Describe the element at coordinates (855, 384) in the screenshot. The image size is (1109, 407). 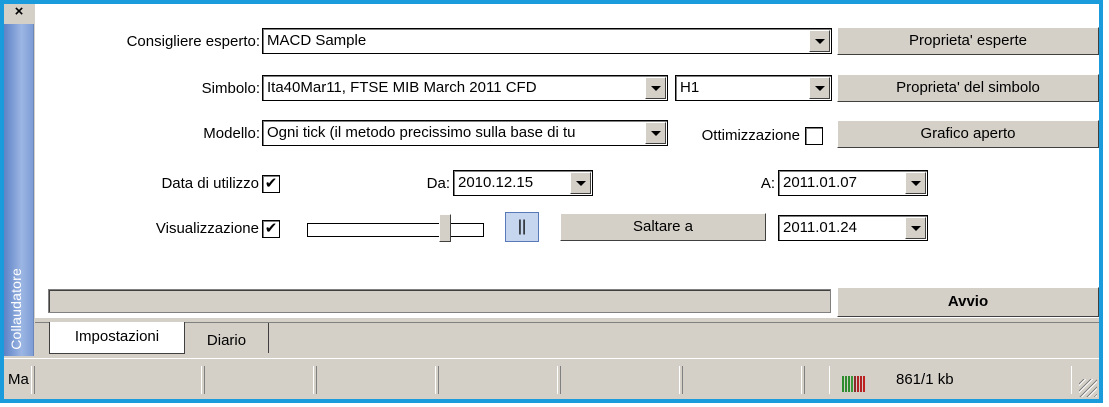
I see `connection-bars-icon` at that location.